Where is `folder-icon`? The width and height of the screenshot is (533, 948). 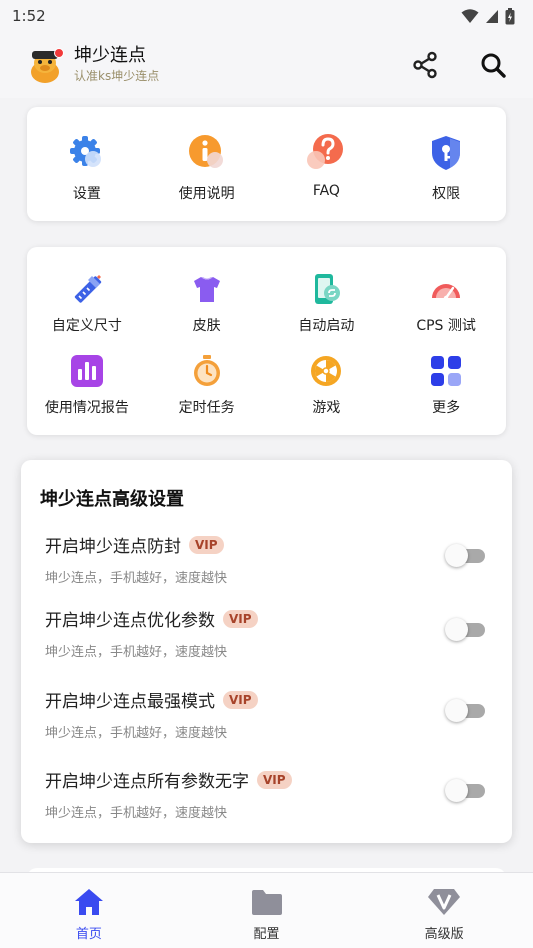
folder-icon is located at coordinates (267, 902).